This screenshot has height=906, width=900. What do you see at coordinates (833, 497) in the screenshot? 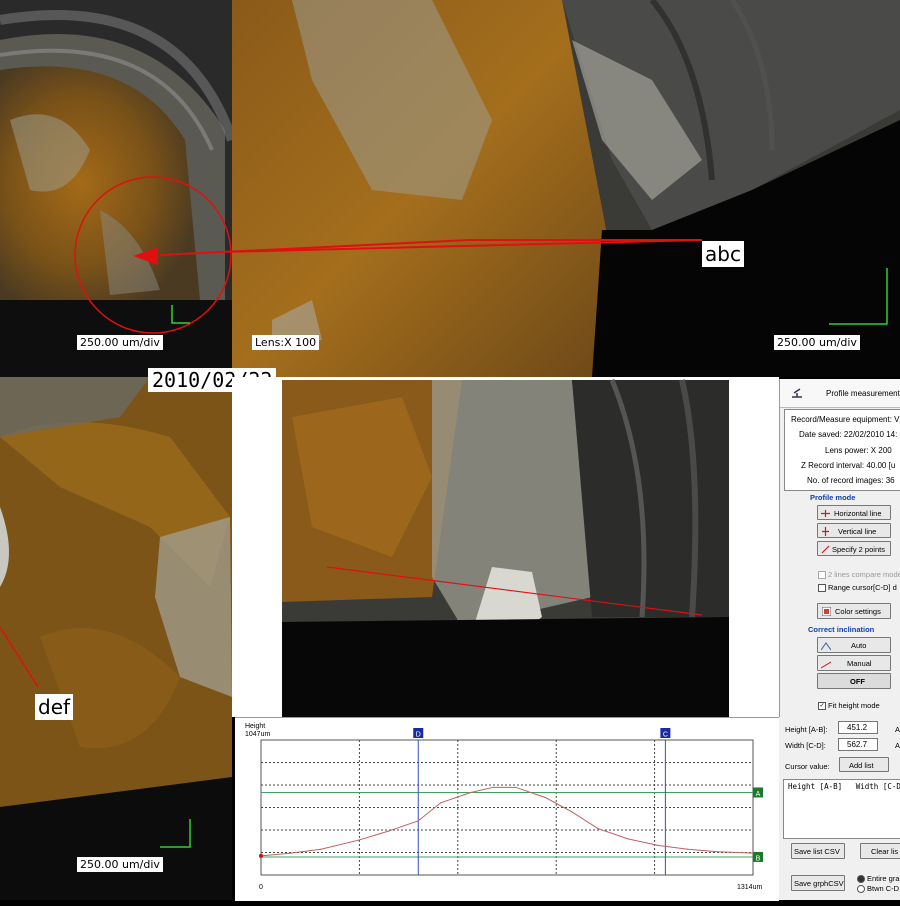
I see `section-profile-mode: Profile mode` at bounding box center [833, 497].